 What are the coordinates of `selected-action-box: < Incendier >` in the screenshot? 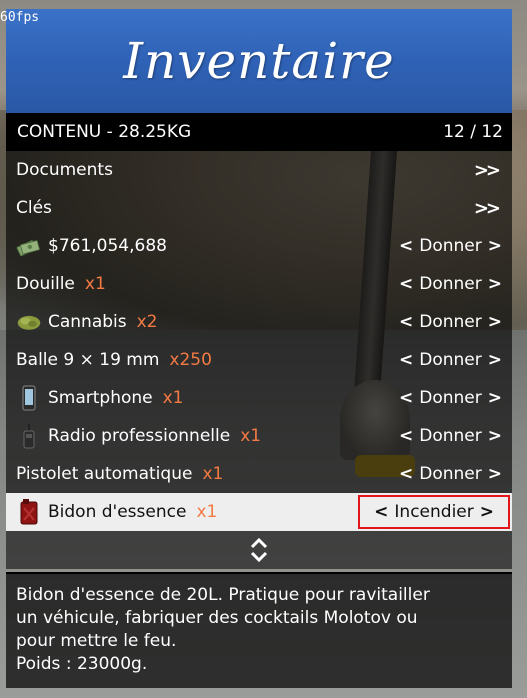 It's located at (434, 512).